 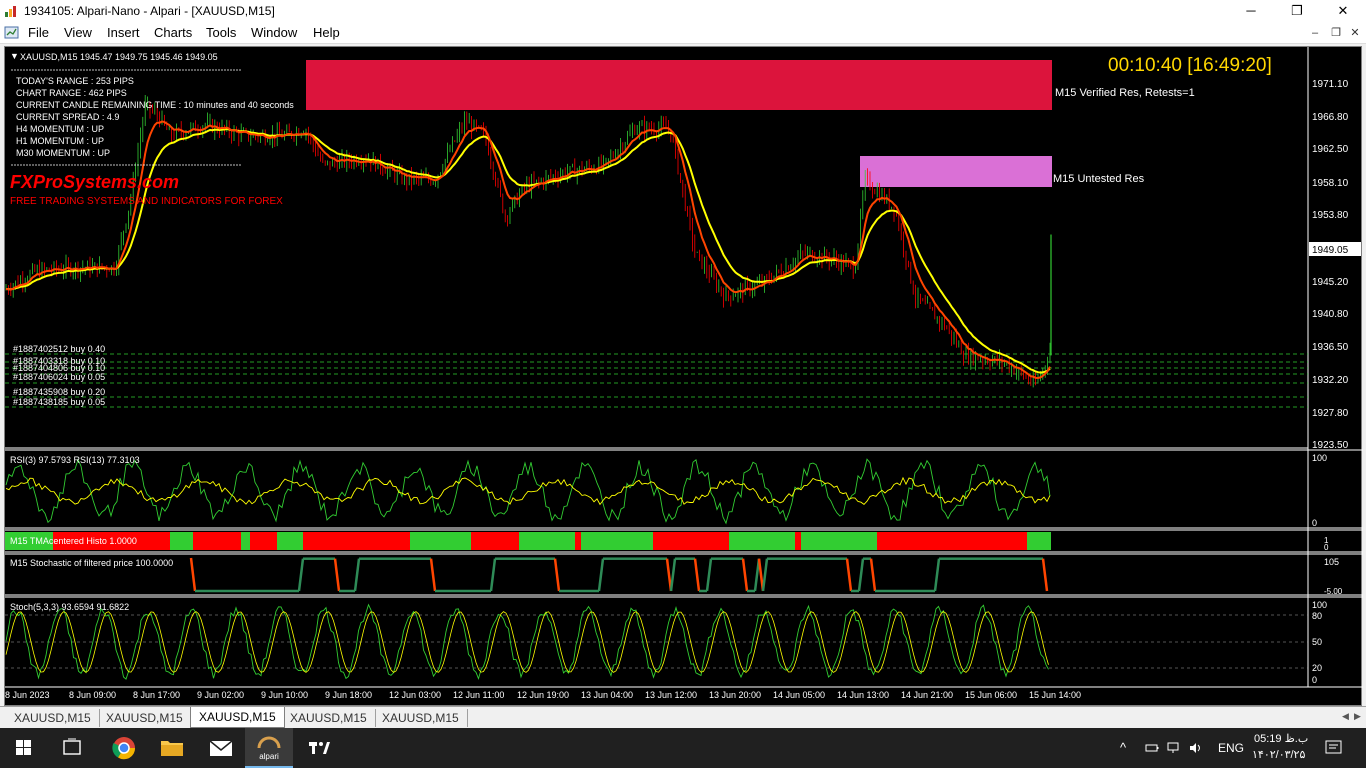 What do you see at coordinates (14, 56) in the screenshot?
I see `chart-header-arrow: ▼` at bounding box center [14, 56].